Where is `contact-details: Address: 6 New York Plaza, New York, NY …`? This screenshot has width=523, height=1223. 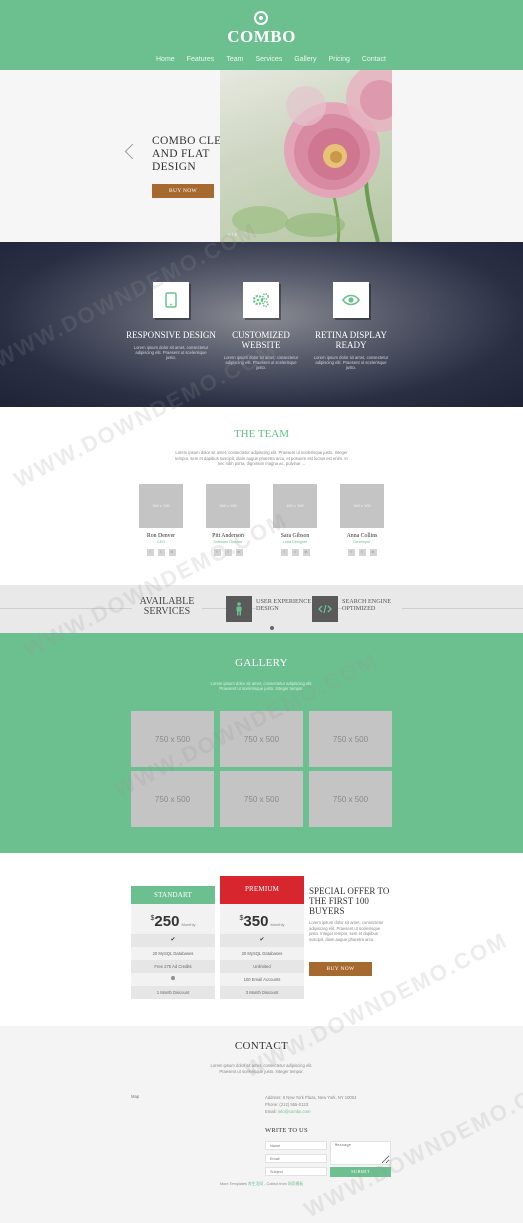 contact-details: Address: 6 New York Plaza, New York, NY … is located at coordinates (330, 1104).